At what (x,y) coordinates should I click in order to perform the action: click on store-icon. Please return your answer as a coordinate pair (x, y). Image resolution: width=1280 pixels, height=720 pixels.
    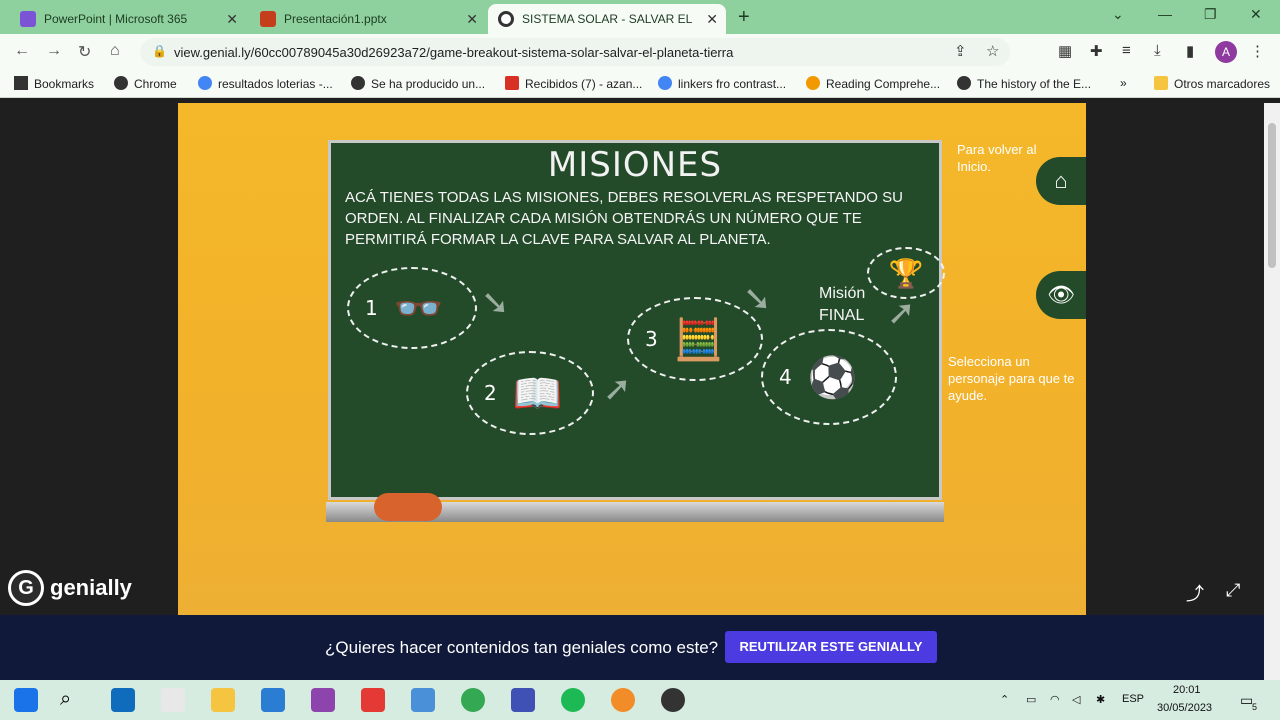
    Looking at the image, I should click on (173, 700).